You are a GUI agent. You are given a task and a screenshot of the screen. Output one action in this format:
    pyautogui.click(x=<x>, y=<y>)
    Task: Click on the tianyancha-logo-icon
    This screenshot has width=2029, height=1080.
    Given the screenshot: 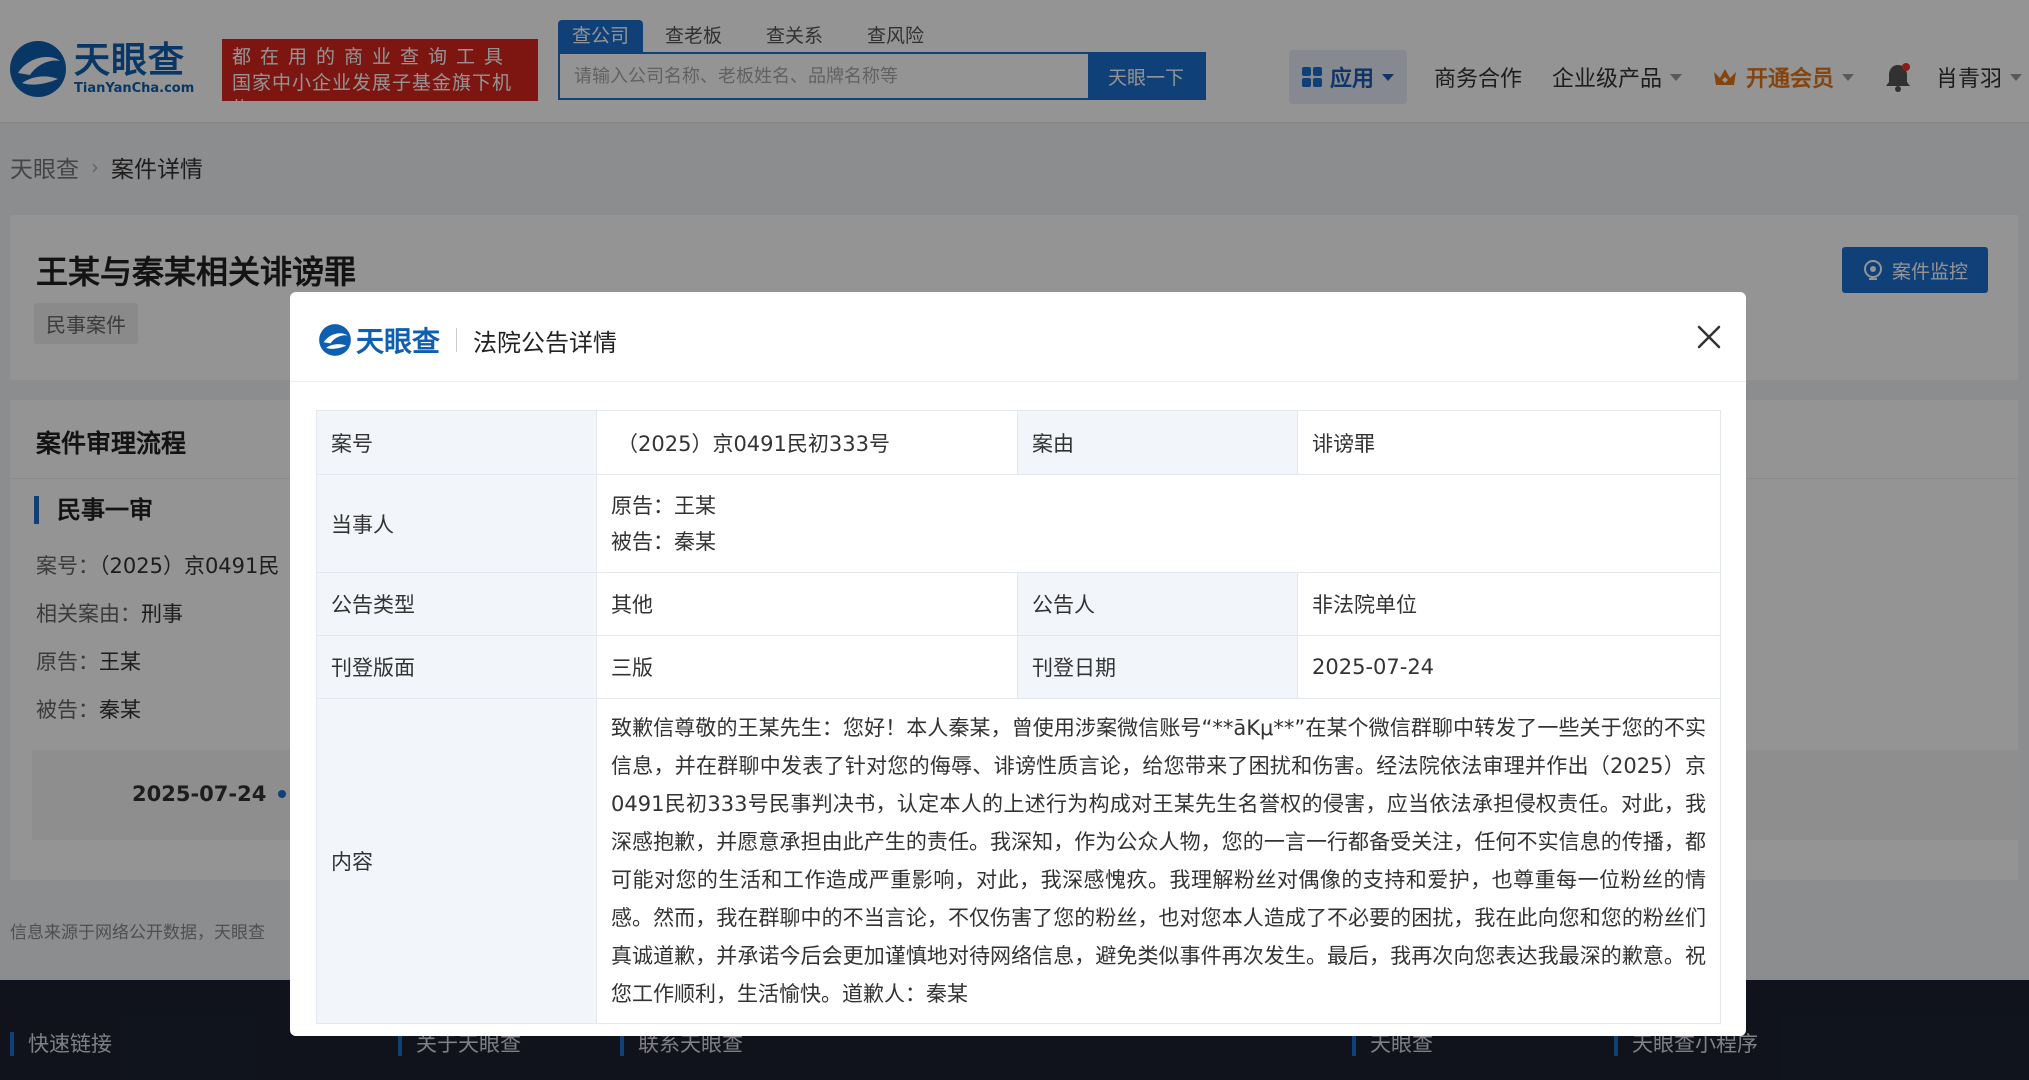 What is the action you would take?
    pyautogui.click(x=335, y=340)
    